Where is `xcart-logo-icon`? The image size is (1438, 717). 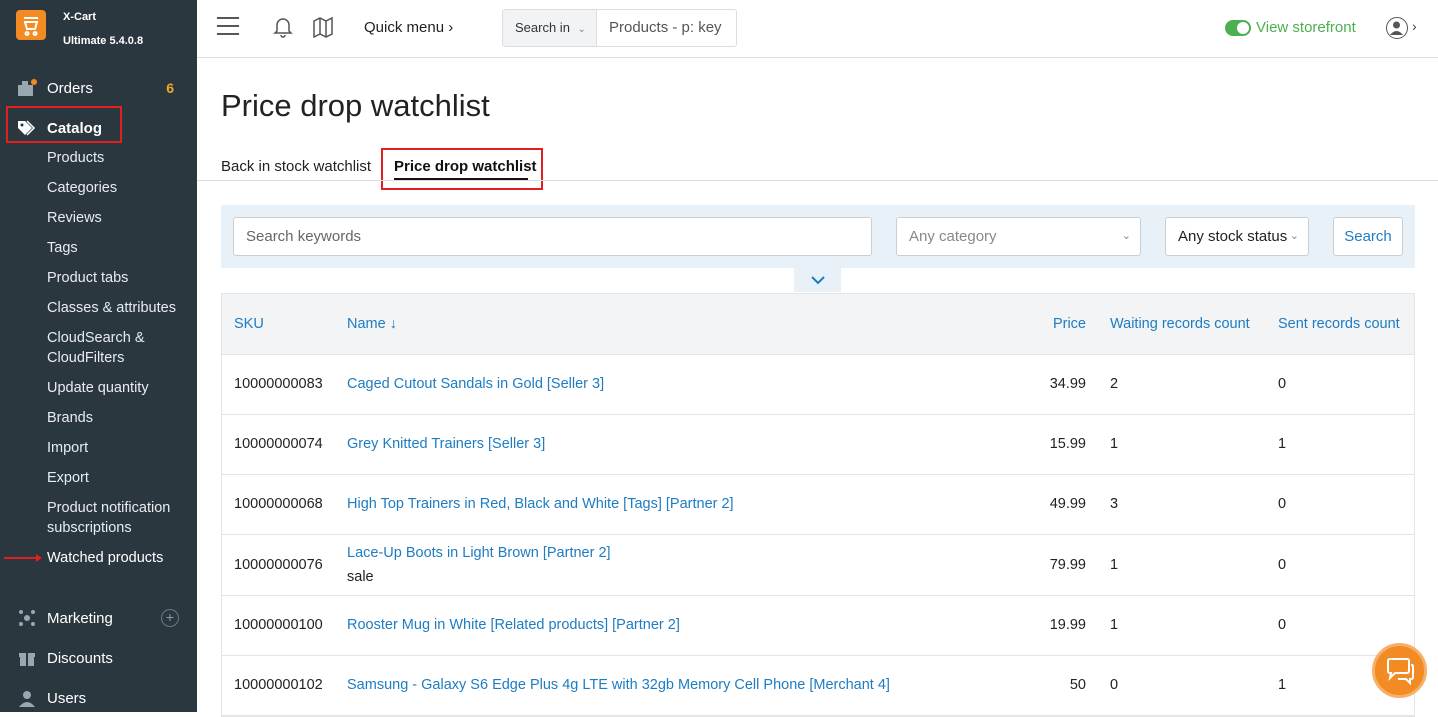
xcart-logo-icon is located at coordinates (31, 25).